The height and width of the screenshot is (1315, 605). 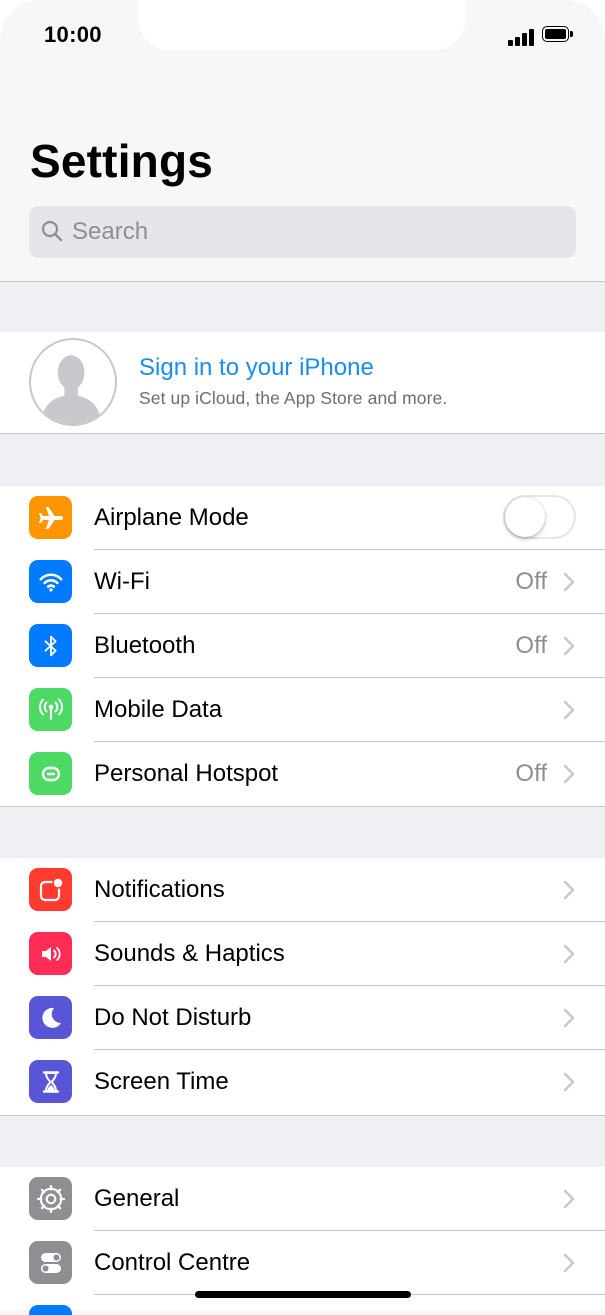 I want to click on settings-row-bluetooth: Bluetooth Off, so click(x=302, y=646).